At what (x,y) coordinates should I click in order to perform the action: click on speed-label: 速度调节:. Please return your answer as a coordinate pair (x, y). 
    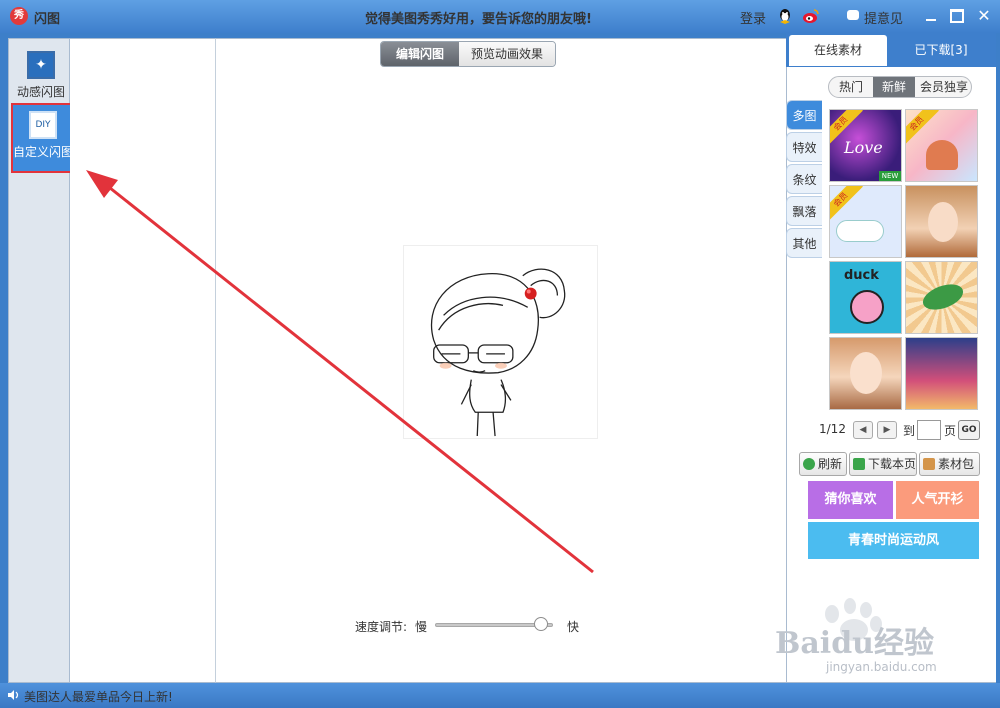
    Looking at the image, I should click on (381, 627).